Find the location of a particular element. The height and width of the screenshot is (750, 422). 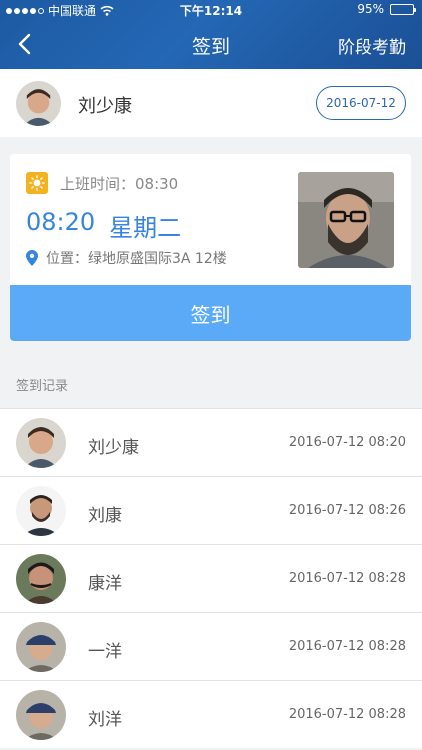

current-time-value: 08:20 is located at coordinates (61, 222).